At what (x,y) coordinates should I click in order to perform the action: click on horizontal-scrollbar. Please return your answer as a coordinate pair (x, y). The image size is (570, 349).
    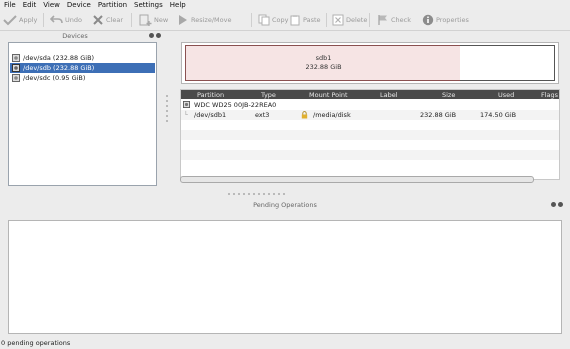
    Looking at the image, I should click on (369, 179).